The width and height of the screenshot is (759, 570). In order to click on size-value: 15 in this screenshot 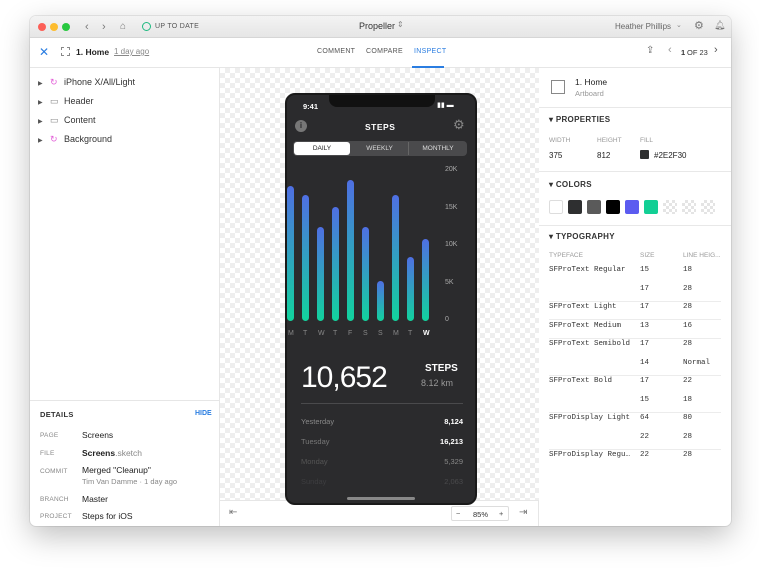, I will do `click(645, 270)`.